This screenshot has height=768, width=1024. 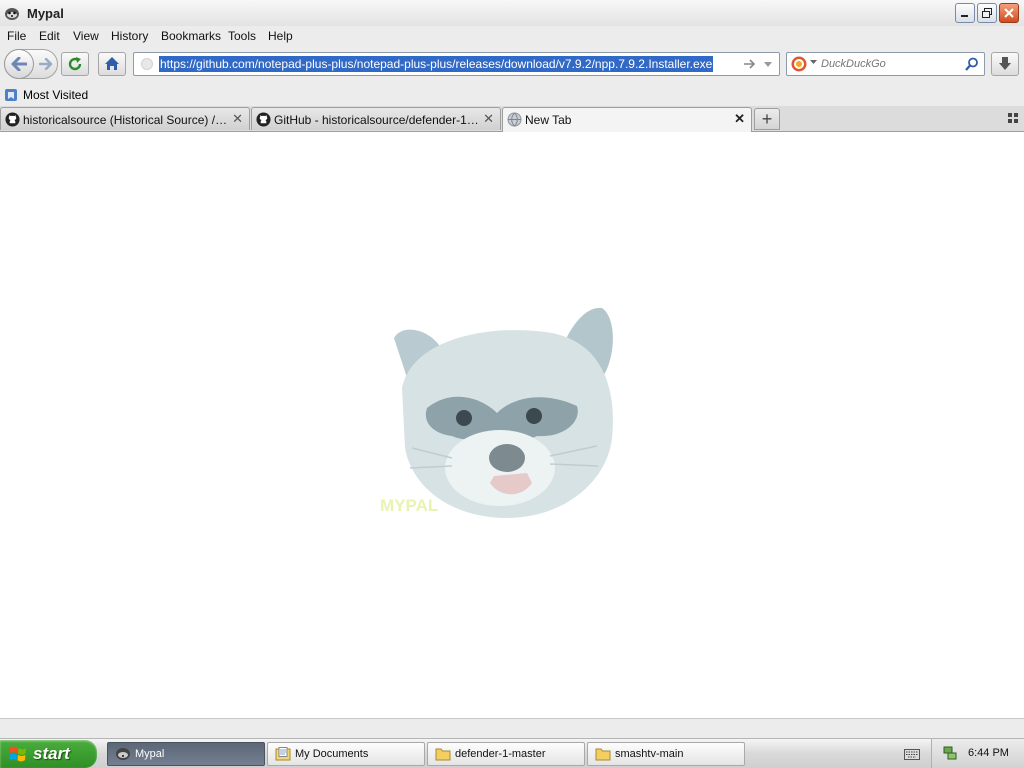 What do you see at coordinates (912, 754) in the screenshot?
I see `keyboard-icon` at bounding box center [912, 754].